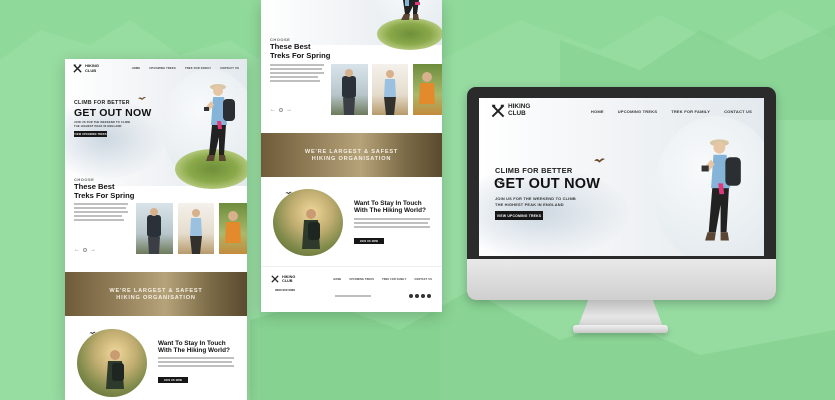  What do you see at coordinates (142, 98) in the screenshot?
I see `bird-icon` at bounding box center [142, 98].